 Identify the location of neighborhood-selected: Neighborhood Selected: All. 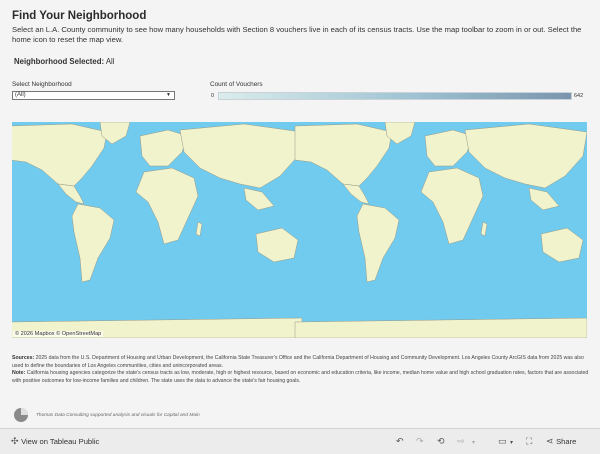
(64, 61).